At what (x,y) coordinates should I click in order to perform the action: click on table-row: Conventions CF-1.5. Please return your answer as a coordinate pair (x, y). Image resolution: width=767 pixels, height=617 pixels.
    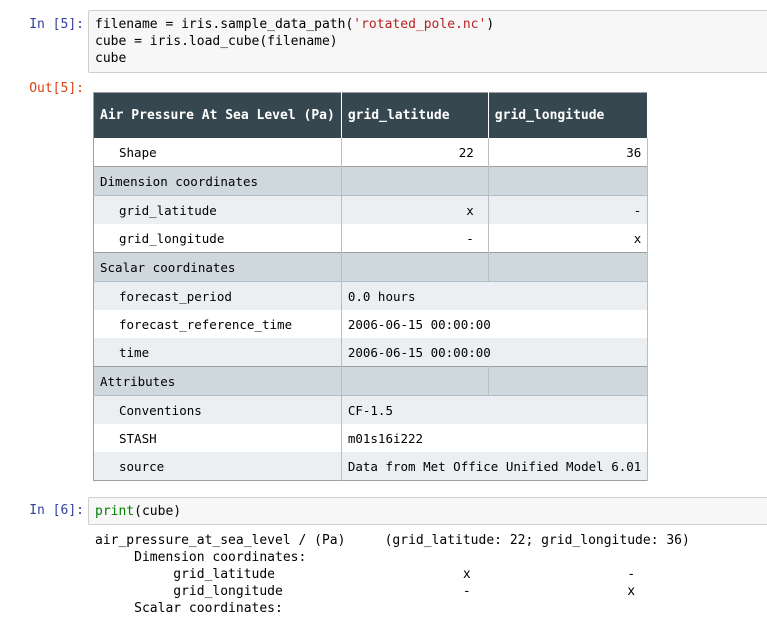
    Looking at the image, I should click on (371, 409).